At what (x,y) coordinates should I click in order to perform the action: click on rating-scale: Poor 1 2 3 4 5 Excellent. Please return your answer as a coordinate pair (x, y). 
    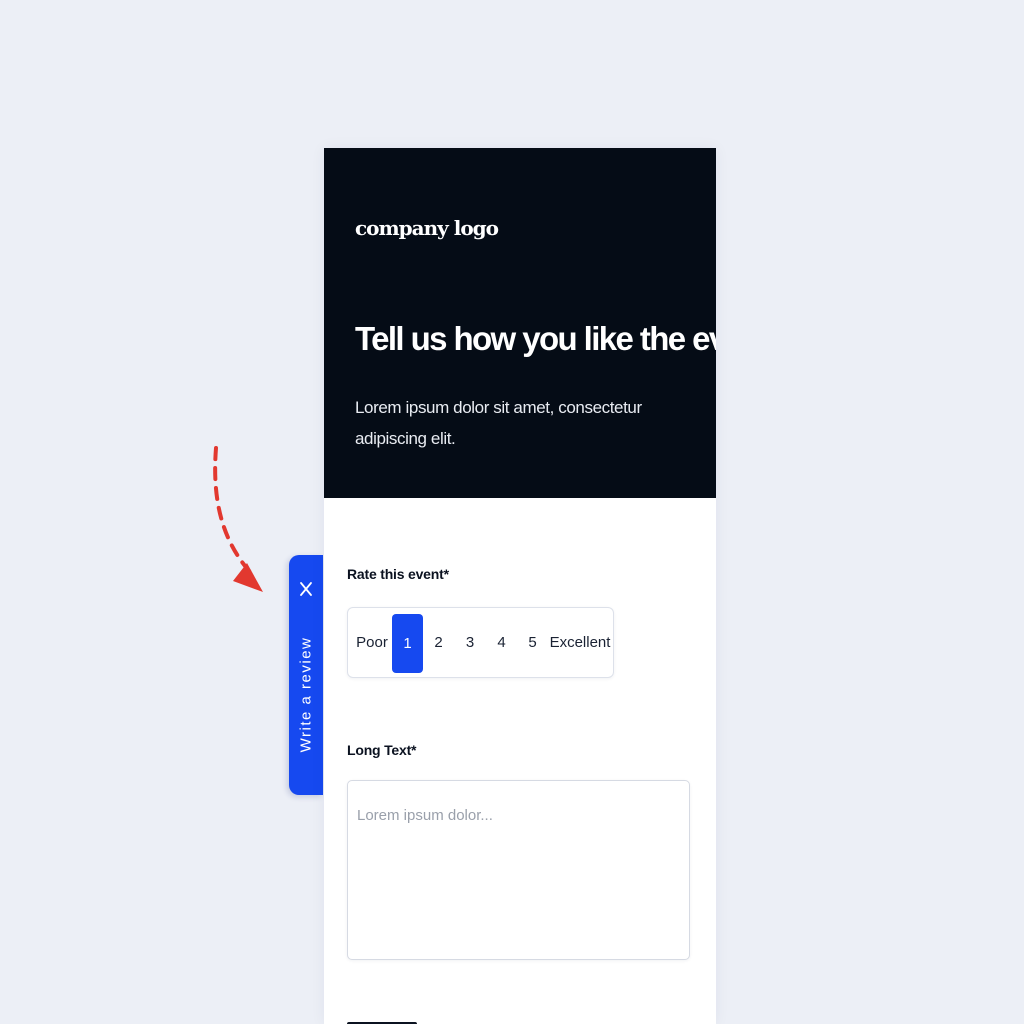
    Looking at the image, I should click on (480, 642).